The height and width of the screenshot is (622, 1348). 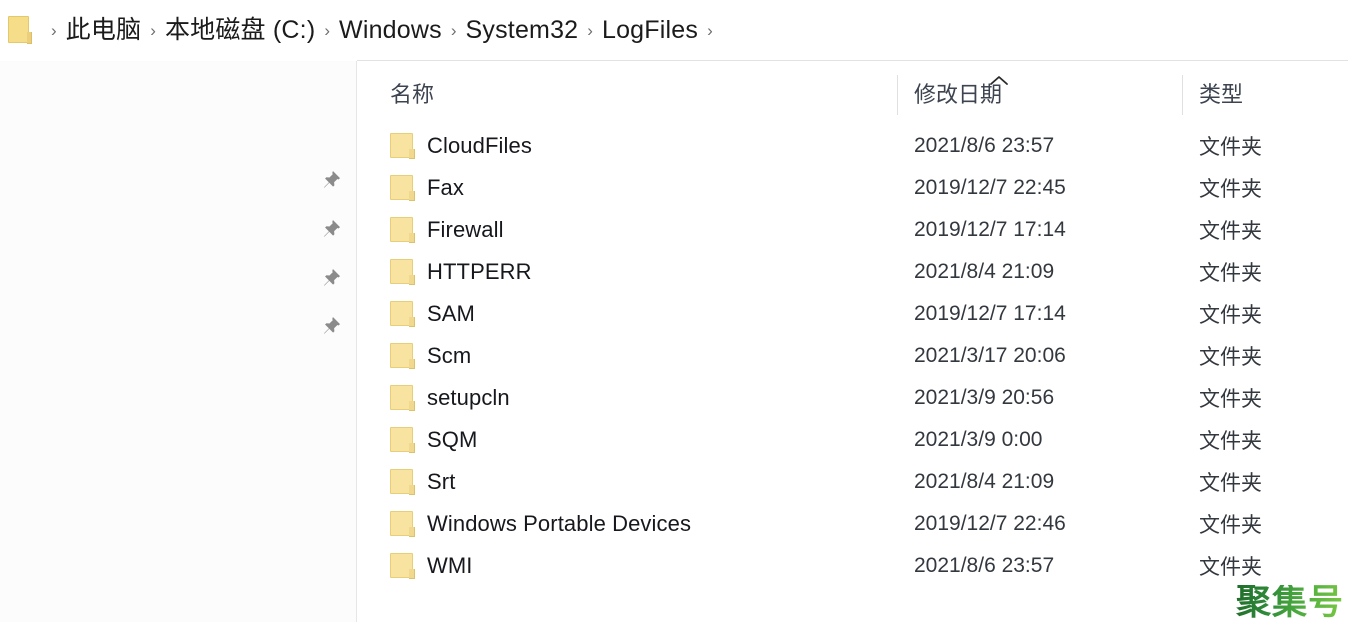 What do you see at coordinates (853, 272) in the screenshot?
I see `table-row: HTTPERR 2021/8/4 21:09 文件夹` at bounding box center [853, 272].